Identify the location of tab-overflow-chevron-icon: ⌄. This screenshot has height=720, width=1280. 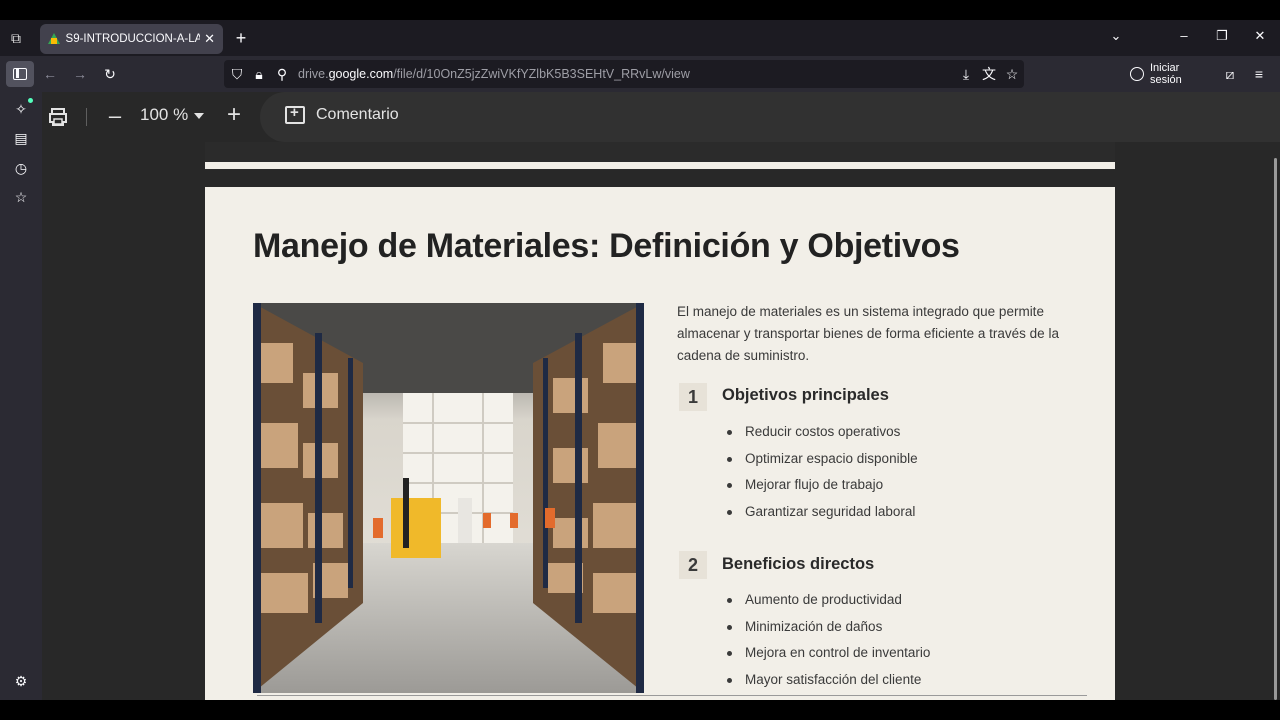
(1116, 36).